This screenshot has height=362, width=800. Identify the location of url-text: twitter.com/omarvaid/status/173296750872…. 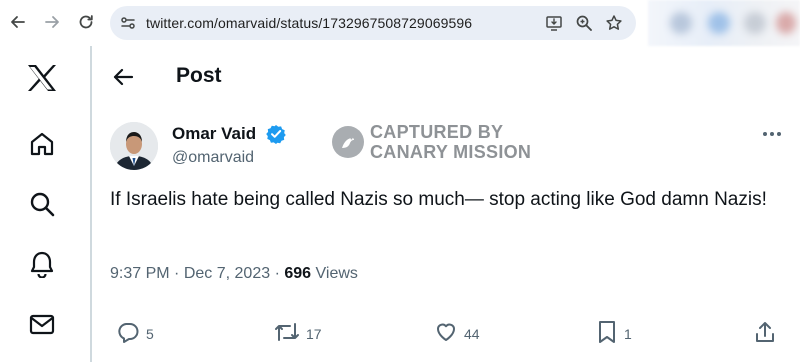
(309, 23).